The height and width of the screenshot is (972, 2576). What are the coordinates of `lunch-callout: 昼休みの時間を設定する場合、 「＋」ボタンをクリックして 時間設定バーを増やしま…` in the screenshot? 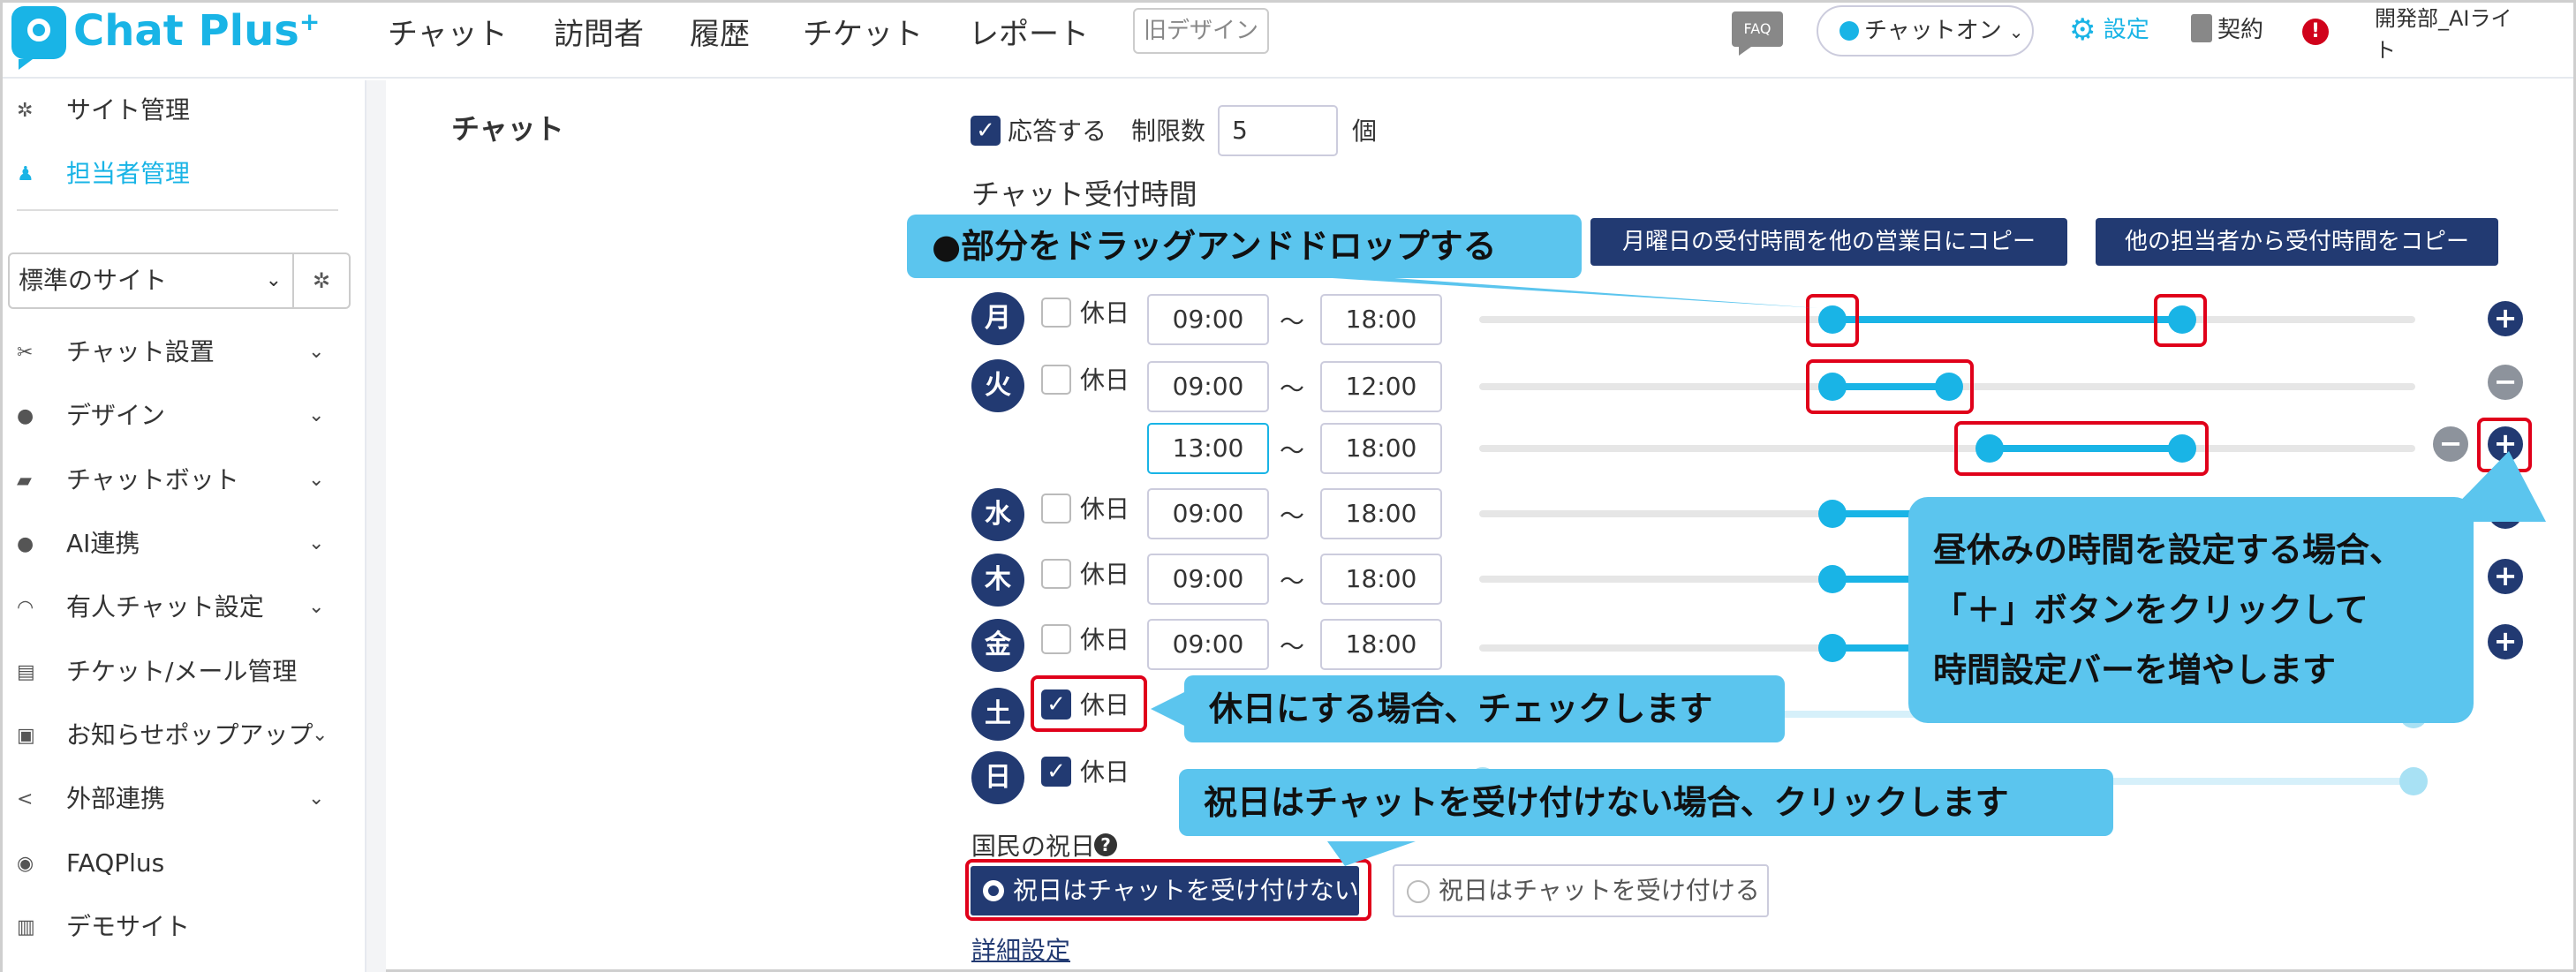 It's located at (2191, 610).